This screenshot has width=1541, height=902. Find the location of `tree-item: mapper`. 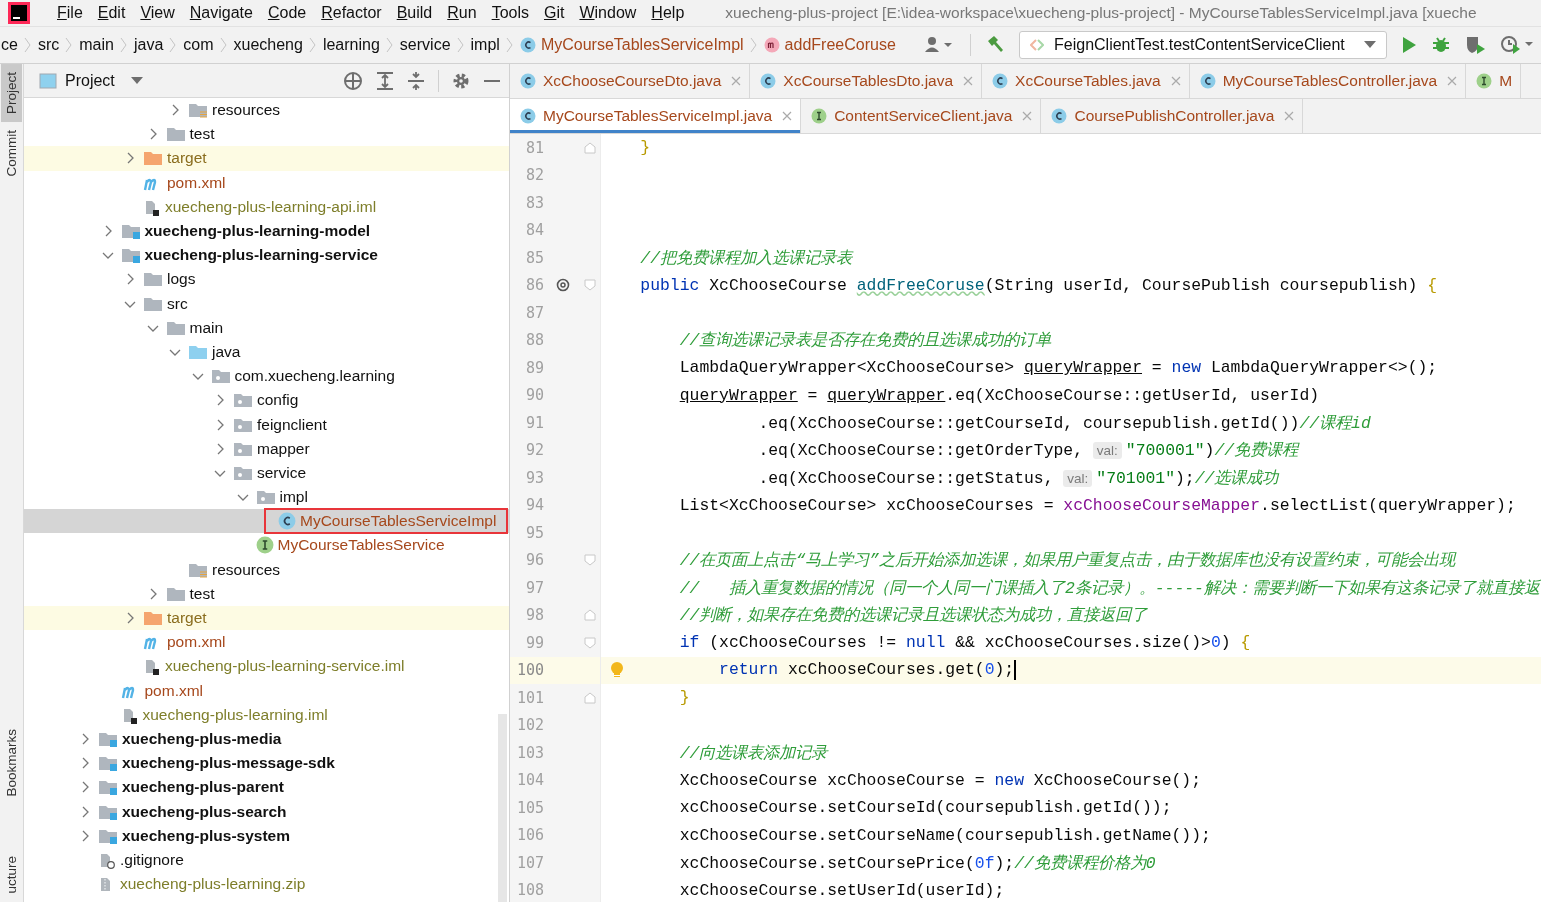

tree-item: mapper is located at coordinates (266, 448).